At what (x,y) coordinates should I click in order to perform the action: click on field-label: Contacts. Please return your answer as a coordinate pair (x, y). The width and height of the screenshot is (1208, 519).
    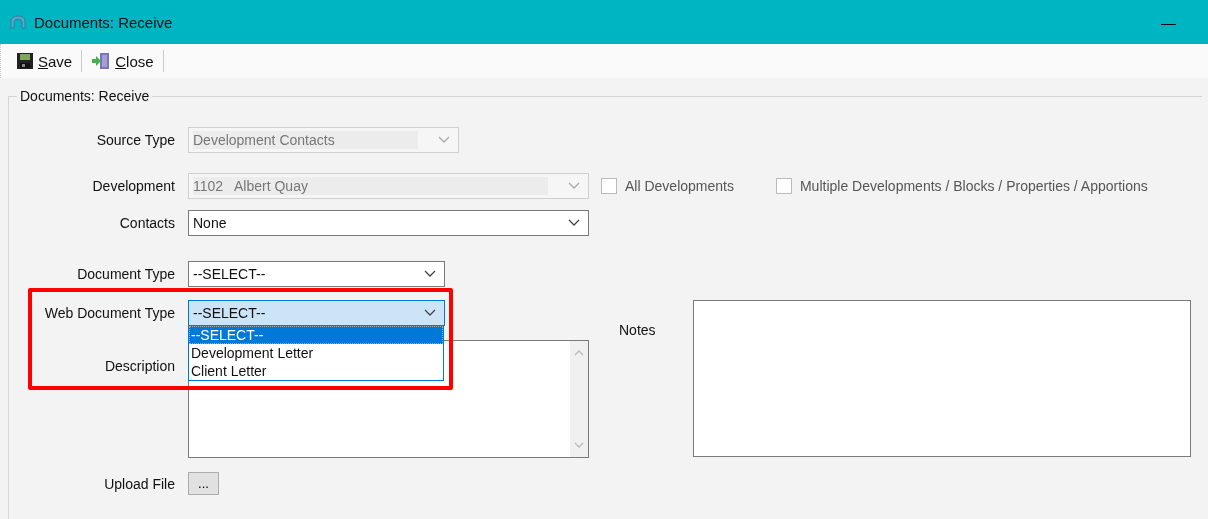
    Looking at the image, I should click on (146, 223).